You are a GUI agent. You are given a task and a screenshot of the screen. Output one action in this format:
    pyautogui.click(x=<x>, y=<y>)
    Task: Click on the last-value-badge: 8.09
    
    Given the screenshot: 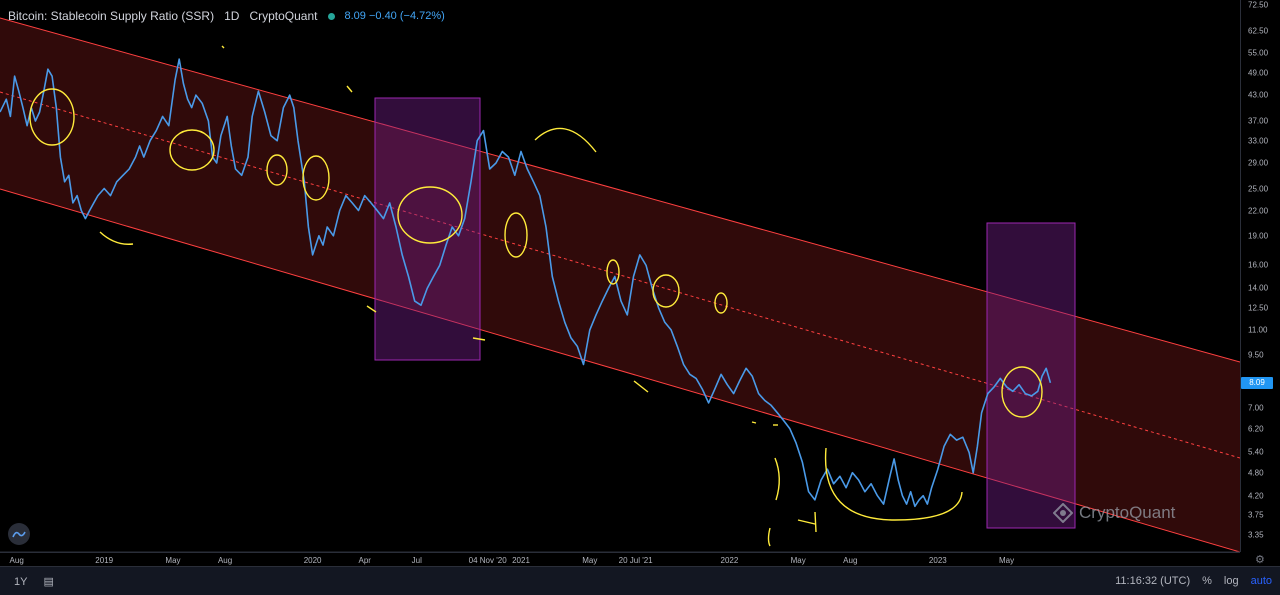 What is the action you would take?
    pyautogui.click(x=1257, y=382)
    